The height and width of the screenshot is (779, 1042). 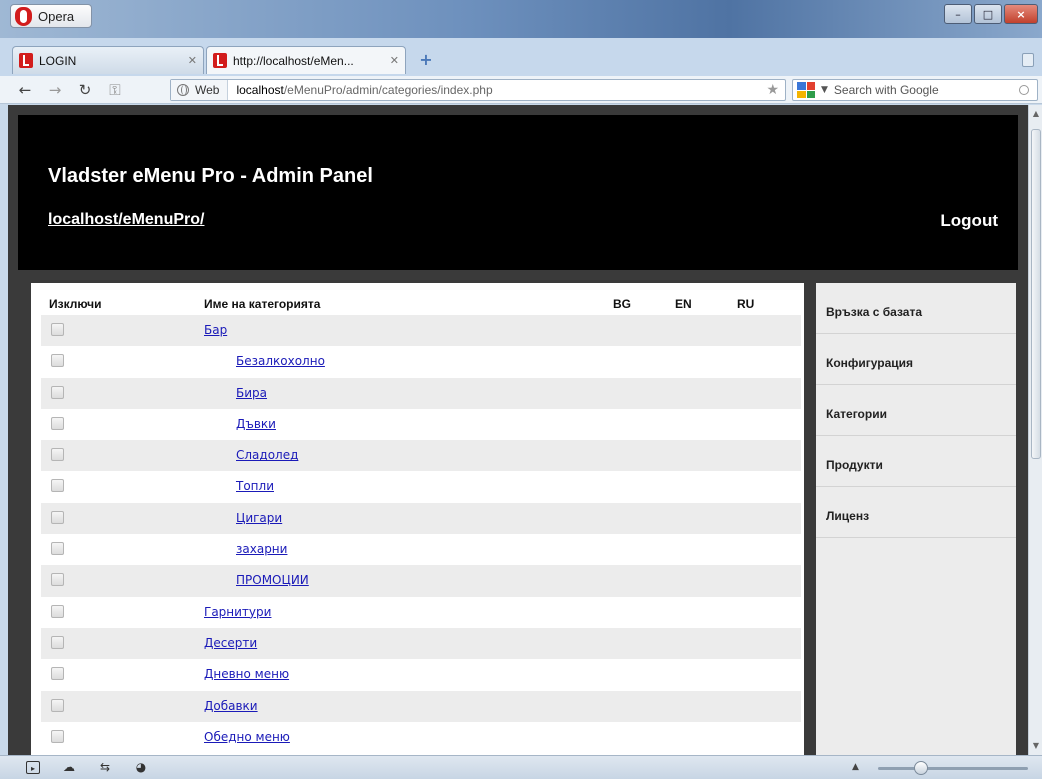 What do you see at coordinates (108, 60) in the screenshot?
I see `tab-login: LOGIN ✕` at bounding box center [108, 60].